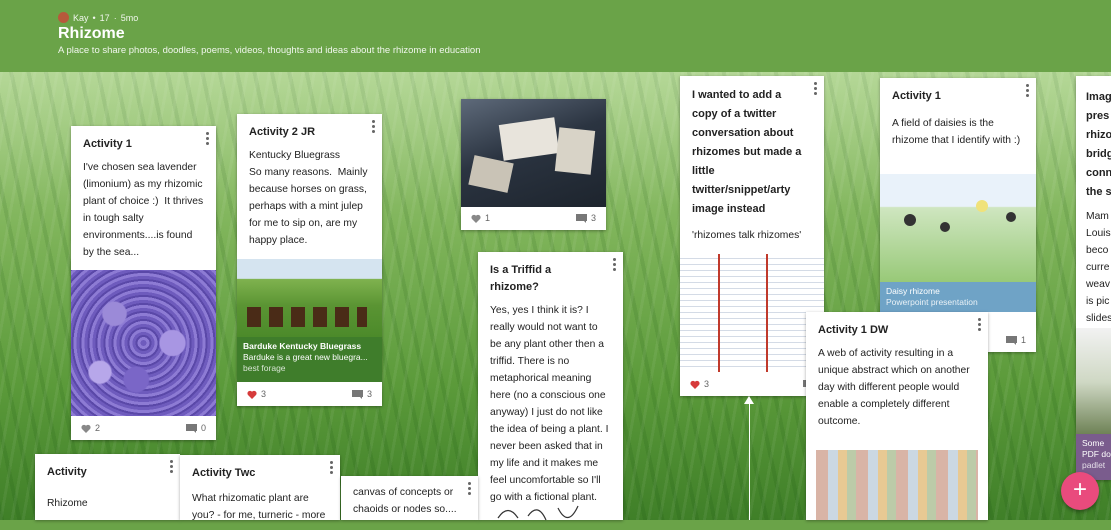 The height and width of the screenshot is (530, 1111). What do you see at coordinates (752, 384) in the screenshot?
I see `post-footer: 3` at bounding box center [752, 384].